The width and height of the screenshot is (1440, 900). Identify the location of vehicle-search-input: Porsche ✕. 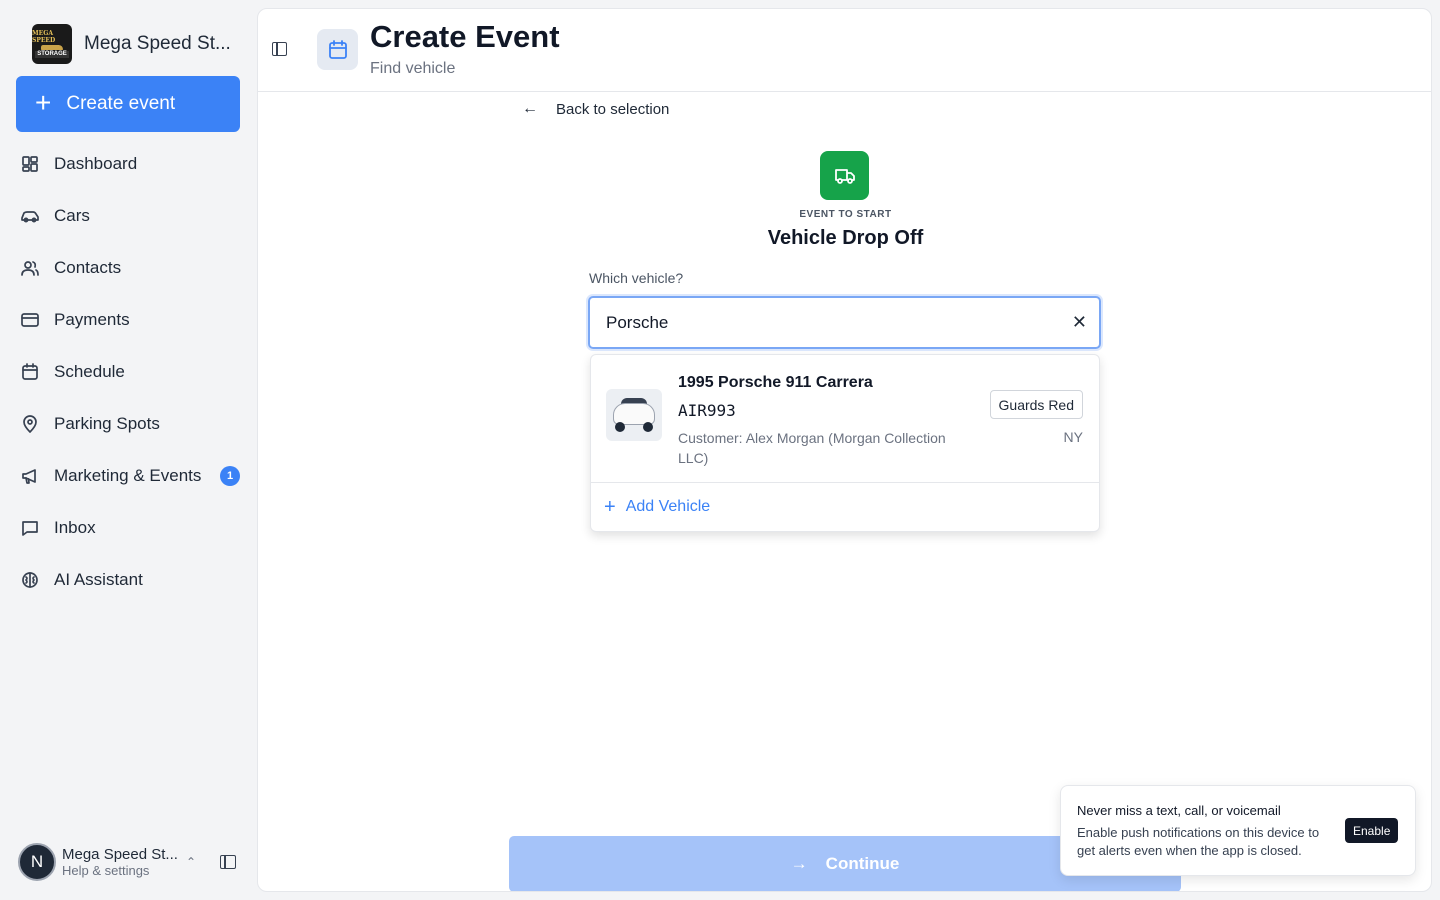
(844, 322).